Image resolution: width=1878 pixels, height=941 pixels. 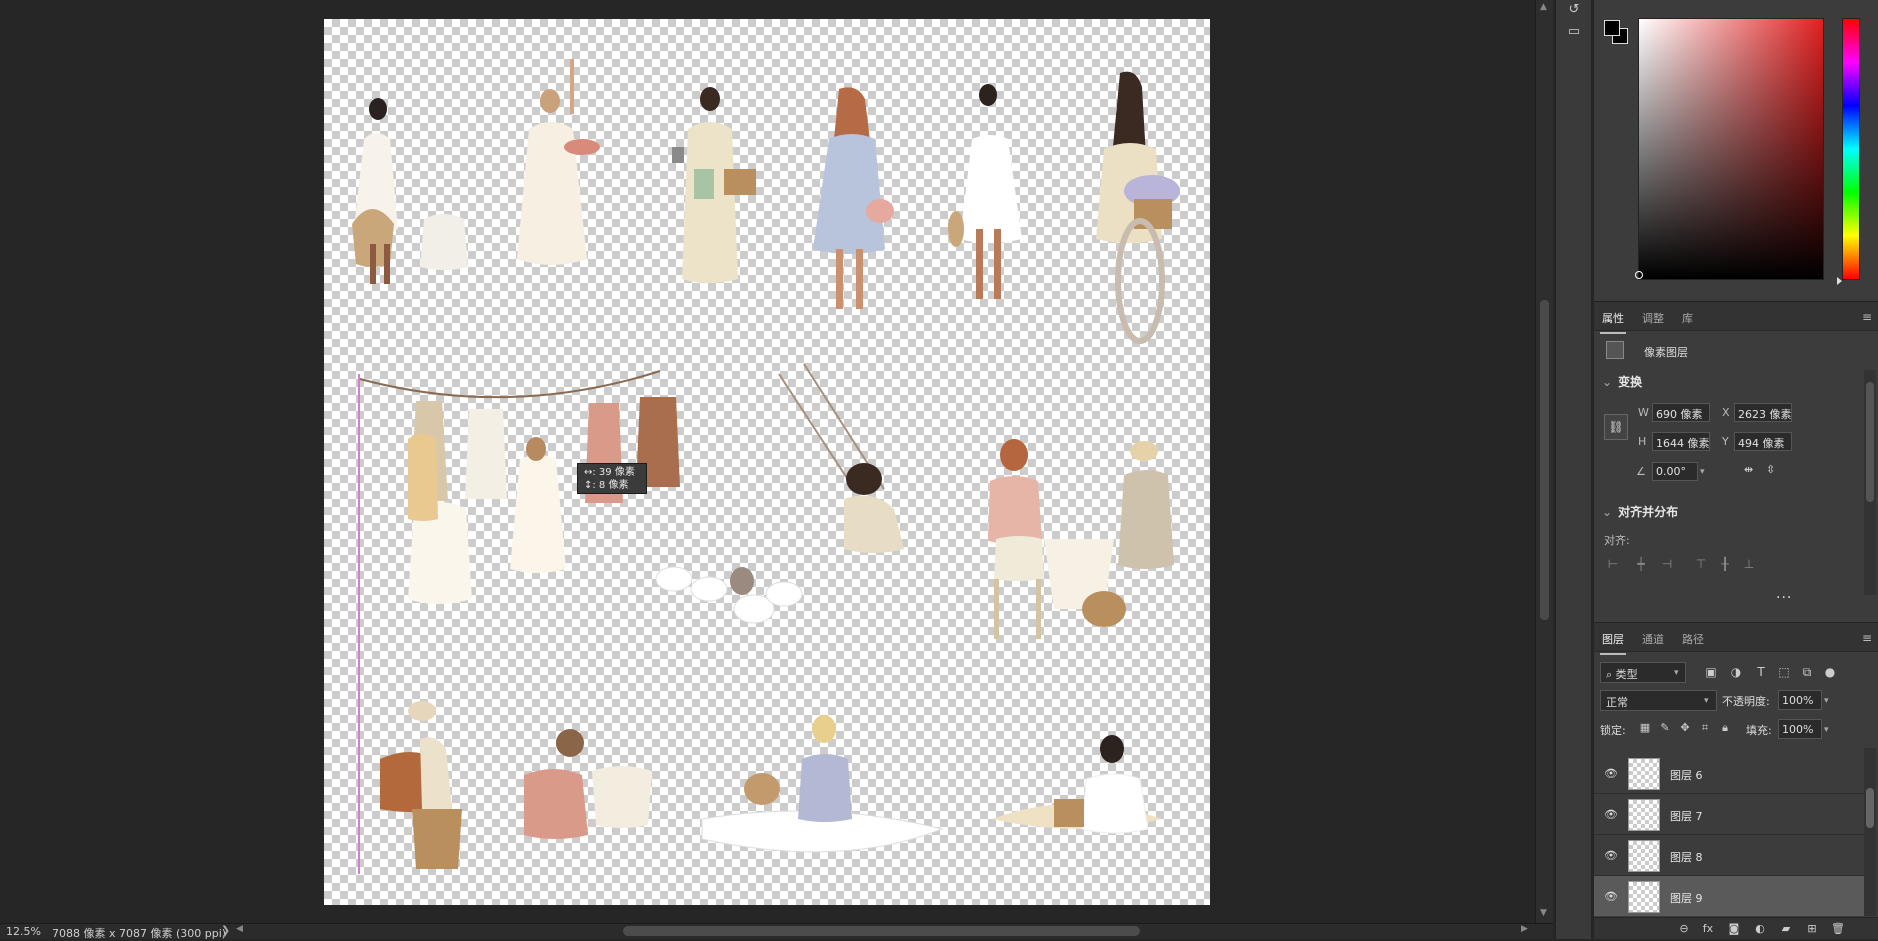 What do you see at coordinates (1645, 728) in the screenshot?
I see `lock-transparent-icon: ▦` at bounding box center [1645, 728].